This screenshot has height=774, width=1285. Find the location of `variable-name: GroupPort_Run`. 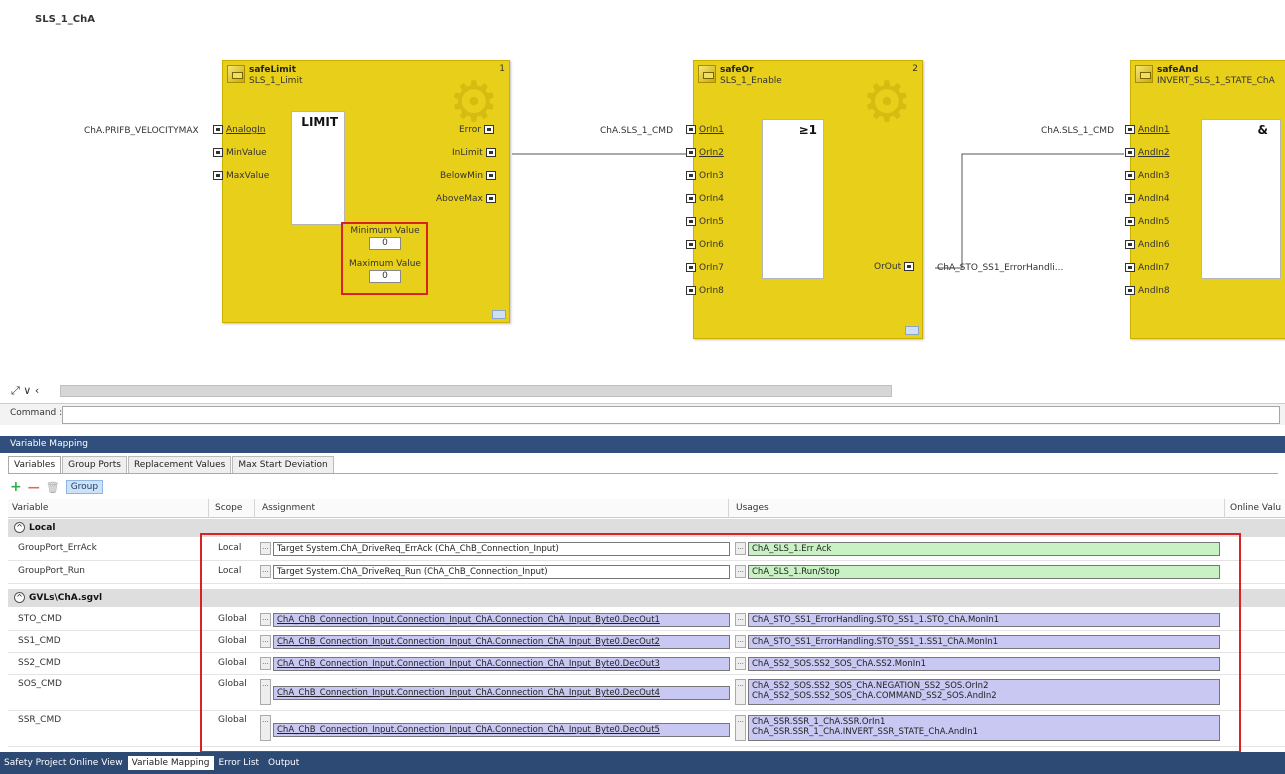

variable-name: GroupPort_Run is located at coordinates (51, 571).